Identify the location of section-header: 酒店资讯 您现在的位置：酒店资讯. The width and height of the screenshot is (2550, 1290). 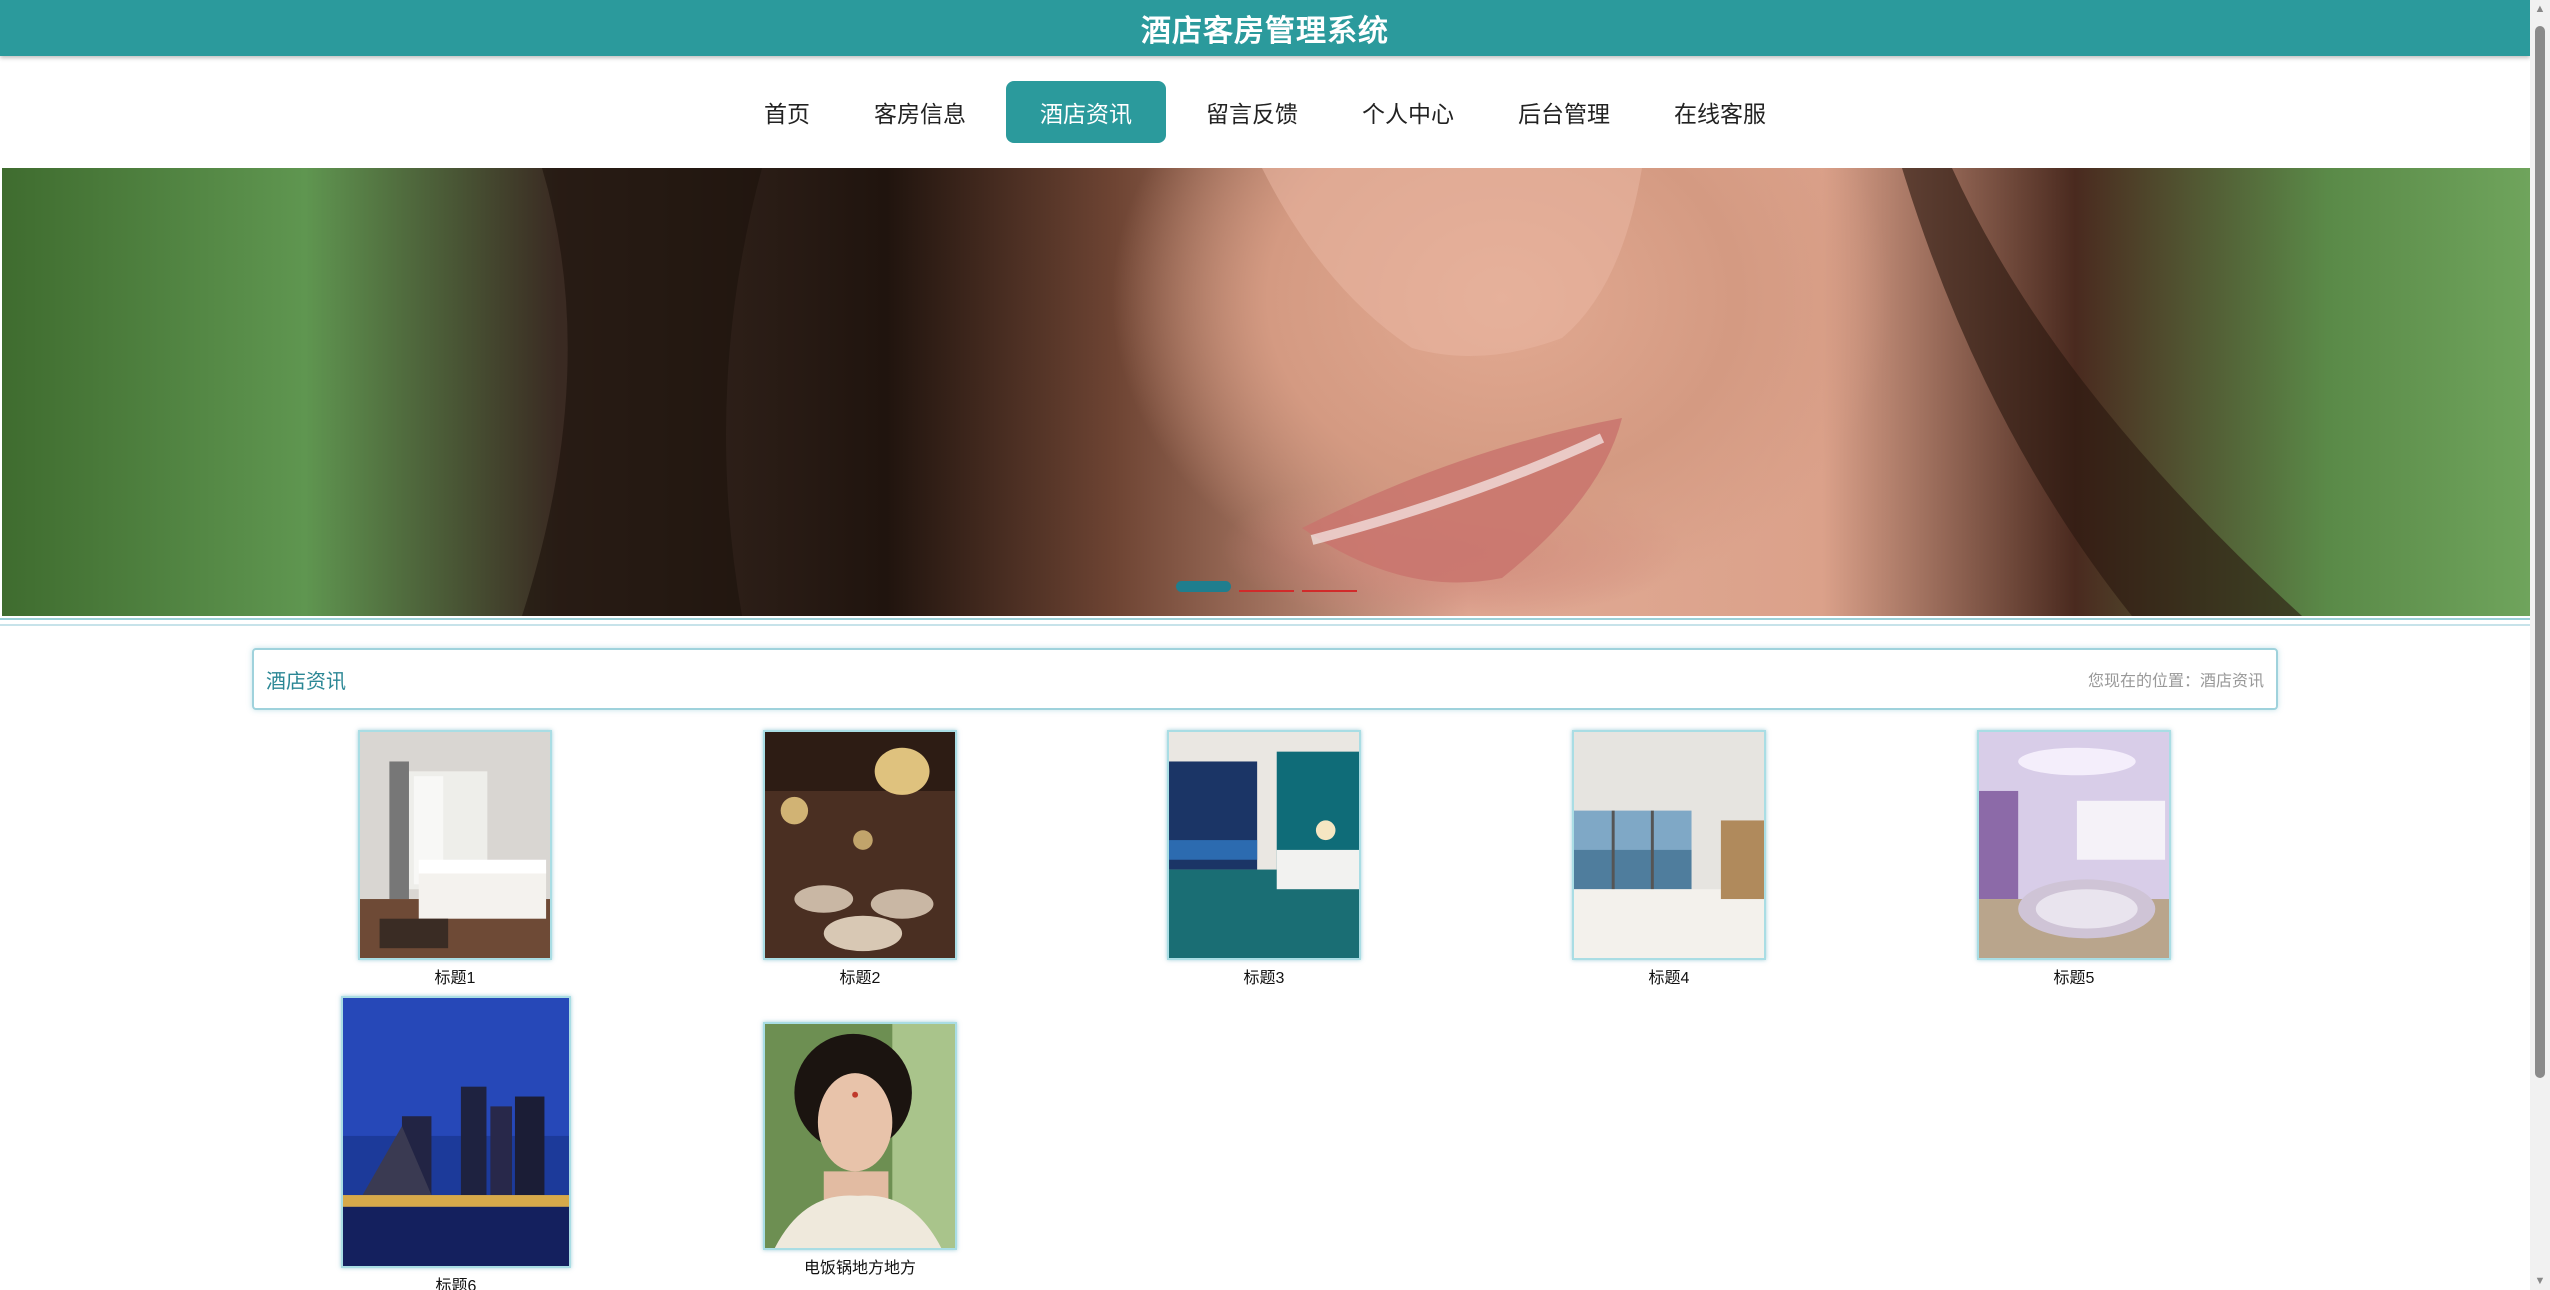
(1265, 679).